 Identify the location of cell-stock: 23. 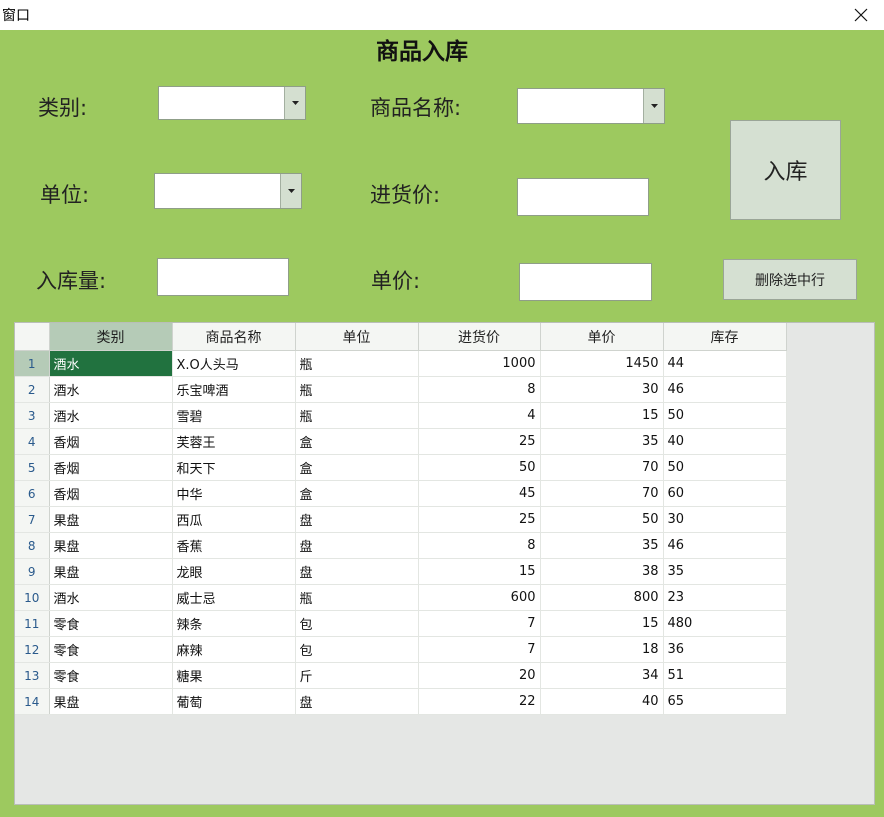
(725, 597).